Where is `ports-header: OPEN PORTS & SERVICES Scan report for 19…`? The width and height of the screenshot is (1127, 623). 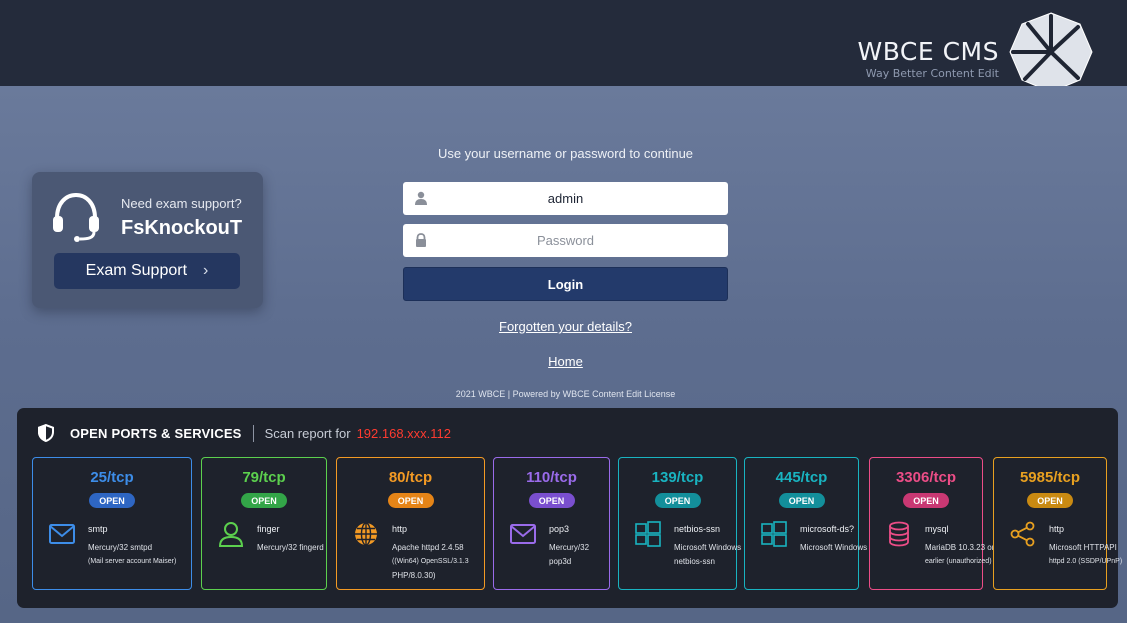
ports-header: OPEN PORTS & SERVICES Scan report for 19… is located at coordinates (244, 433).